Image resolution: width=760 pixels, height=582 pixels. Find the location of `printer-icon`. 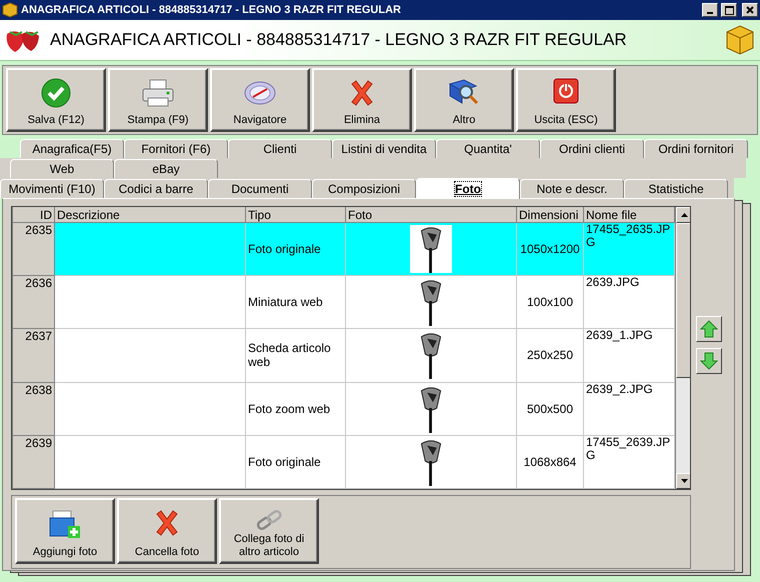

printer-icon is located at coordinates (158, 93).